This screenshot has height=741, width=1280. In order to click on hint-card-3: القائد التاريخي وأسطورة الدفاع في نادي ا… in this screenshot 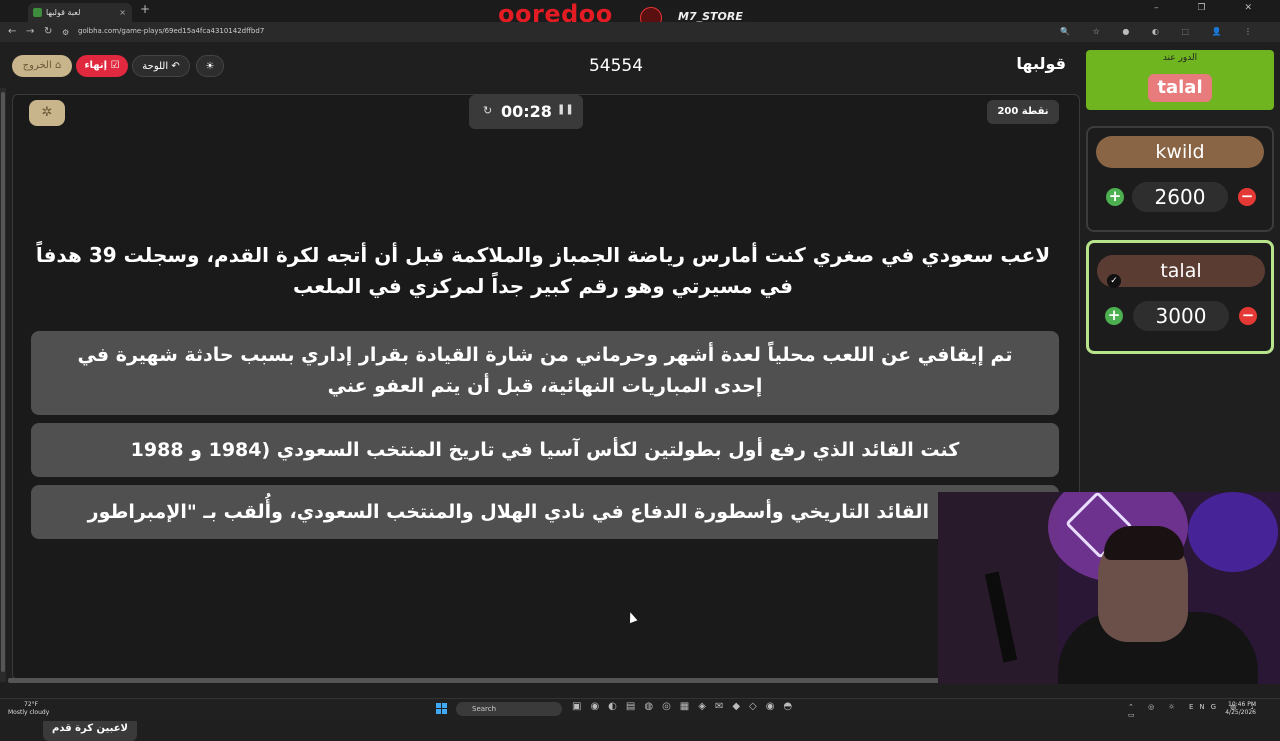, I will do `click(545, 512)`.